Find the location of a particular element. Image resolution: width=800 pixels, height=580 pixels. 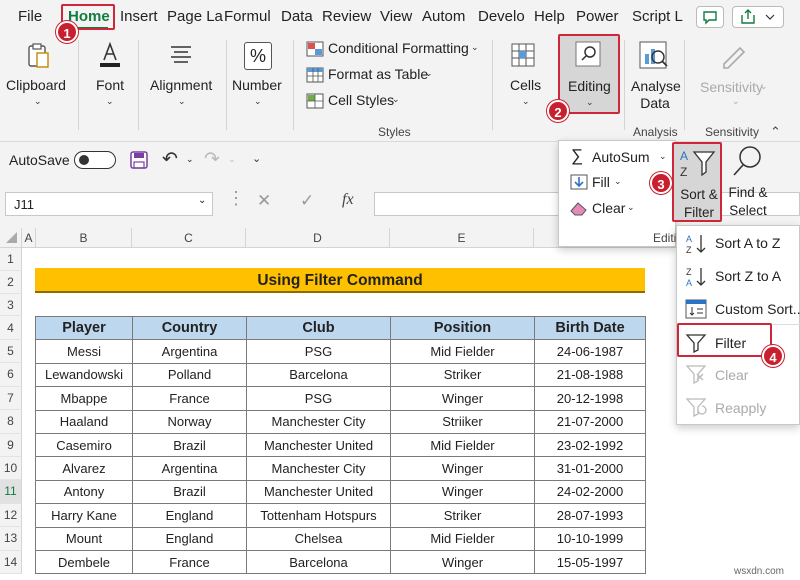

row-header: 8 is located at coordinates (11, 422).